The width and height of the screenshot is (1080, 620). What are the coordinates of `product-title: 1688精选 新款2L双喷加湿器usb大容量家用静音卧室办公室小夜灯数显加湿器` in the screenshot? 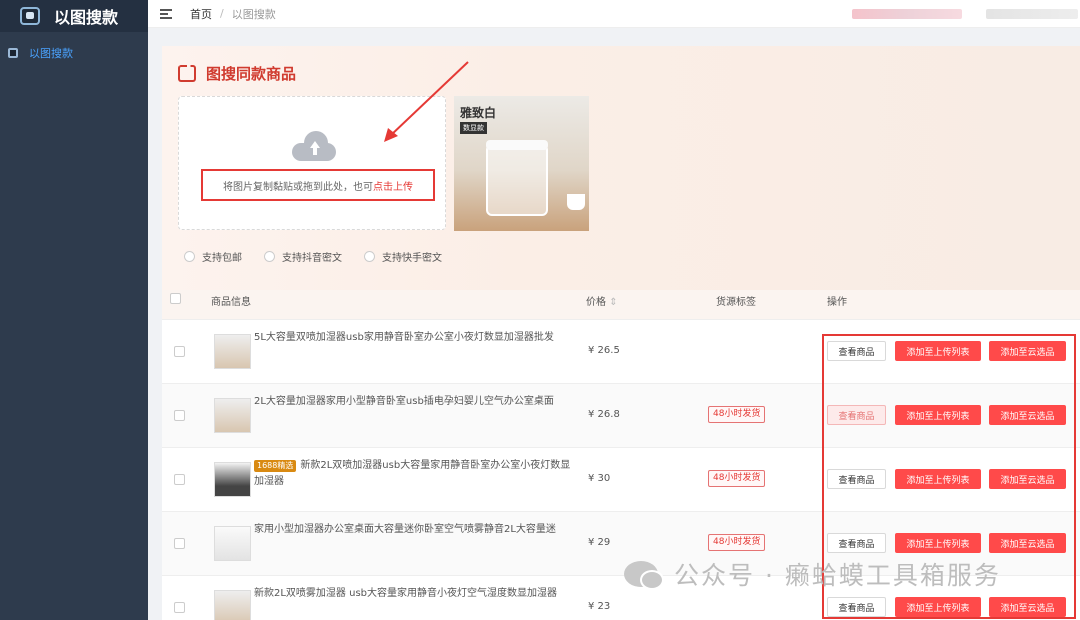 It's located at (414, 474).